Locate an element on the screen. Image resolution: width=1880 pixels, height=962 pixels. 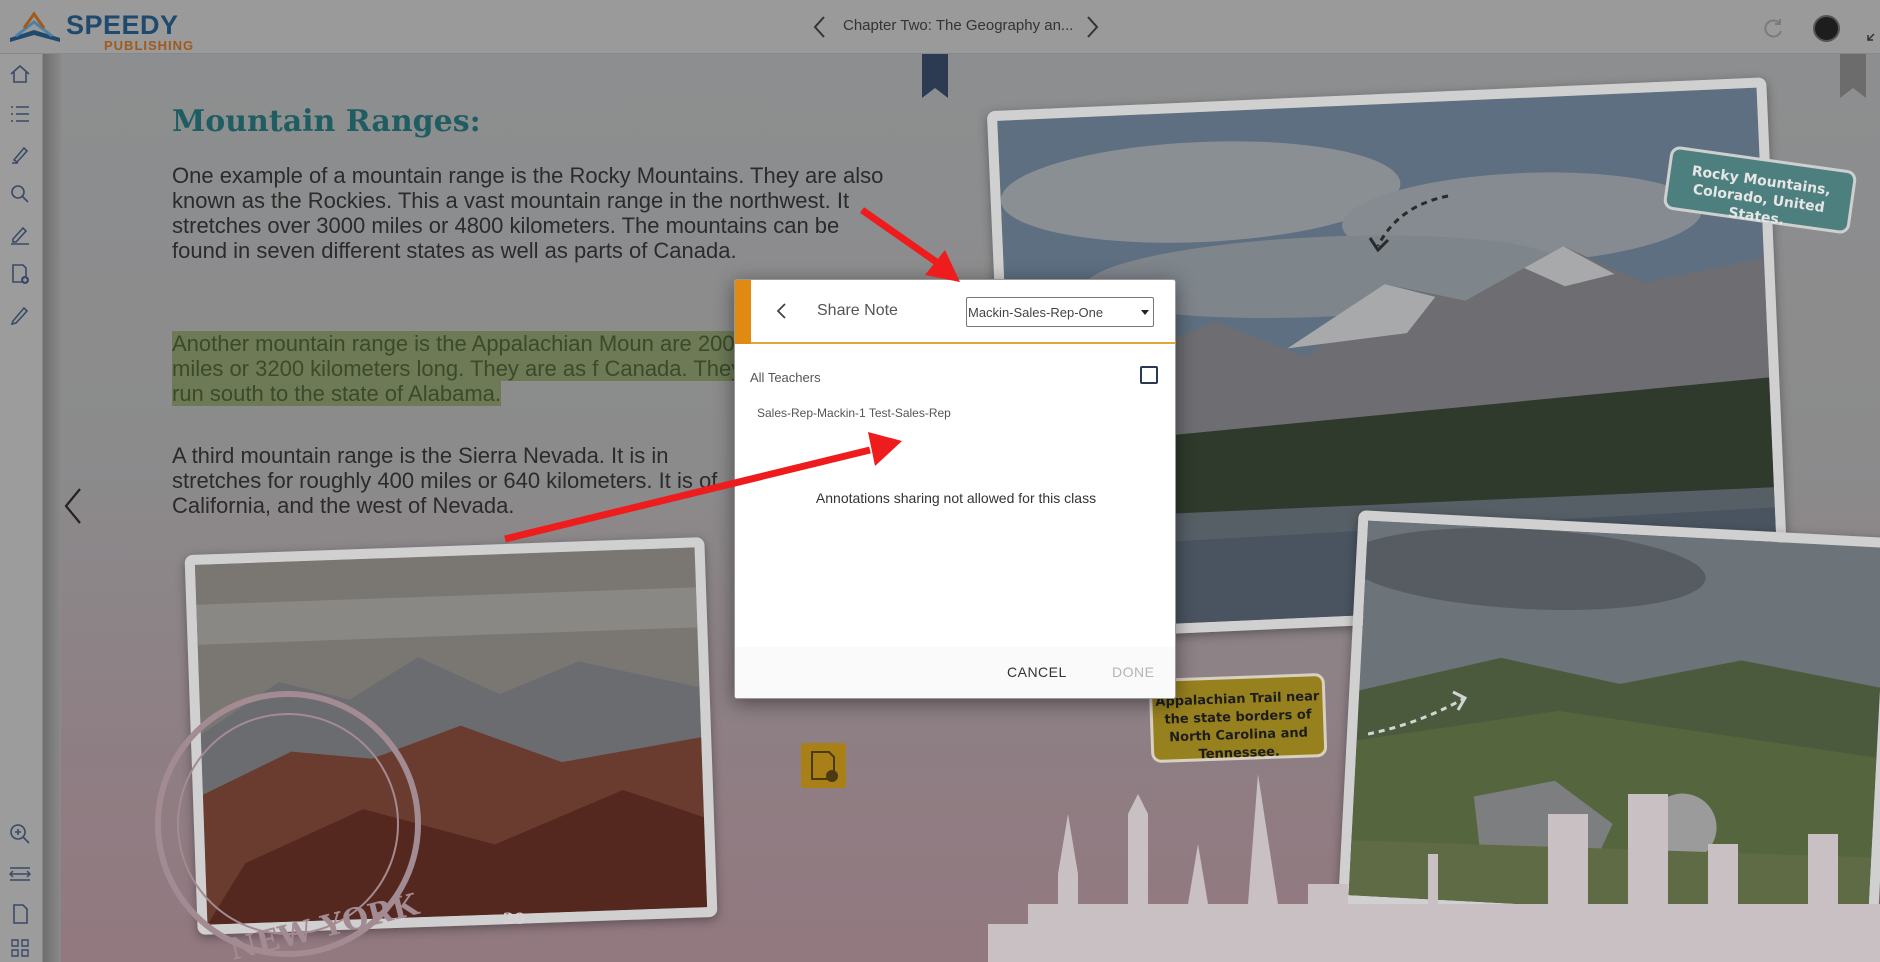
sync-icon is located at coordinates (1774, 28).